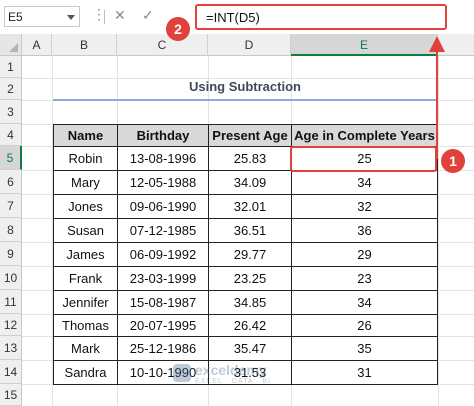 This screenshot has width=474, height=406. What do you see at coordinates (163, 302) in the screenshot?
I see `birthday-cell: 15-08-1987` at bounding box center [163, 302].